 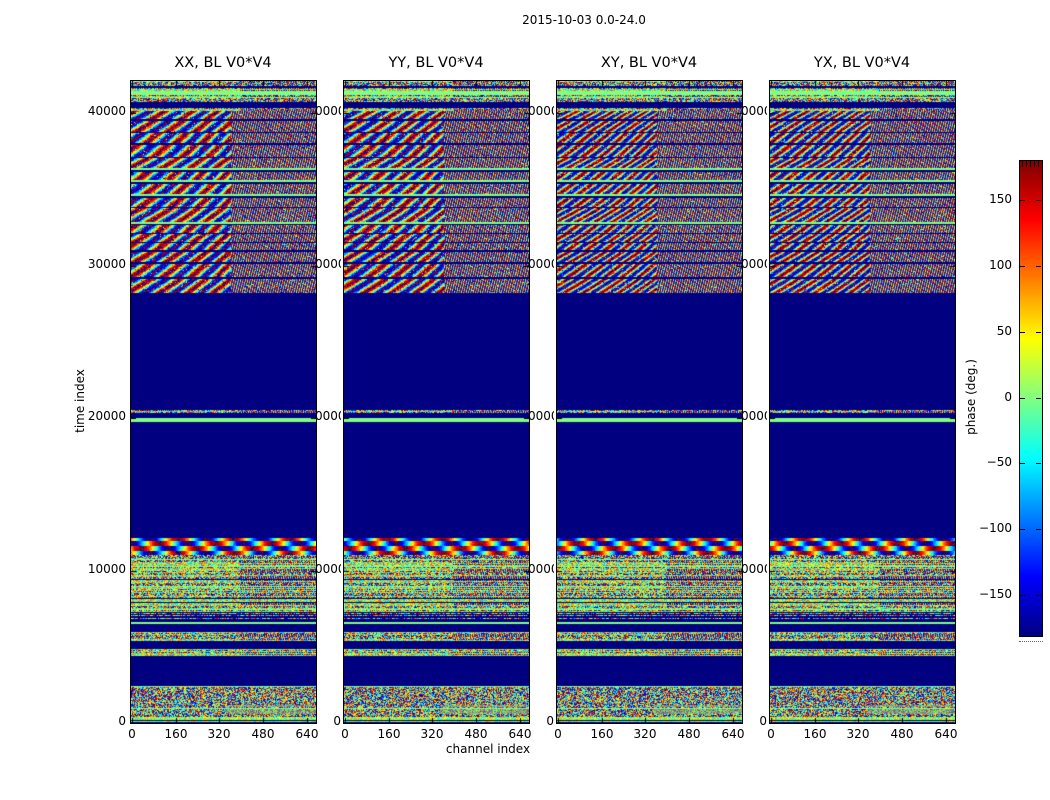 I want to click on heatmap-yx, so click(x=862, y=402).